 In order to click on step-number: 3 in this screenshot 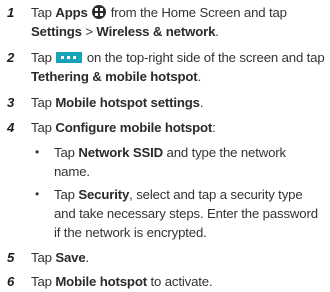, I will do `click(11, 102)`.